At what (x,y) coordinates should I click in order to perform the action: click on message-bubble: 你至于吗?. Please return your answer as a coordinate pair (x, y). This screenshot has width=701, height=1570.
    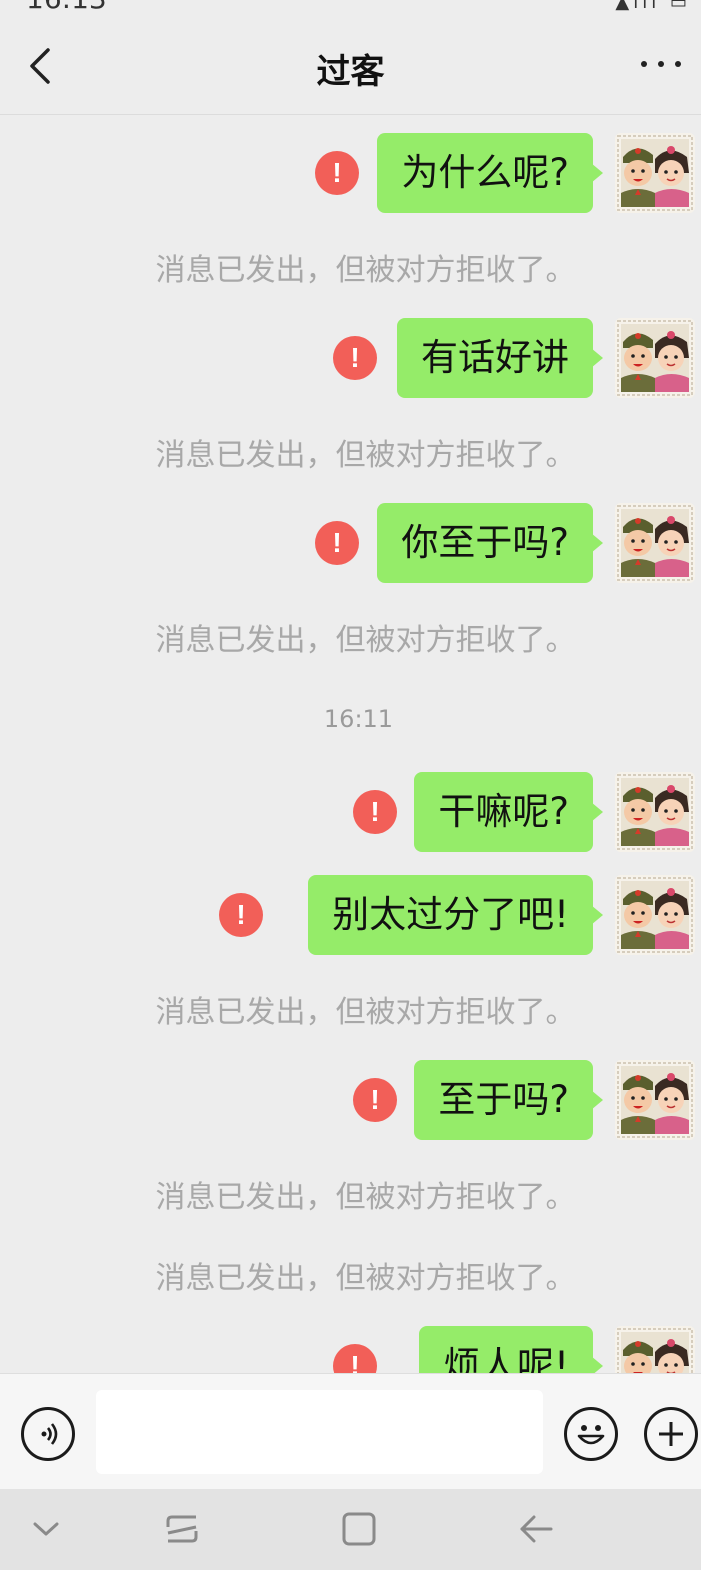
    Looking at the image, I should click on (490, 543).